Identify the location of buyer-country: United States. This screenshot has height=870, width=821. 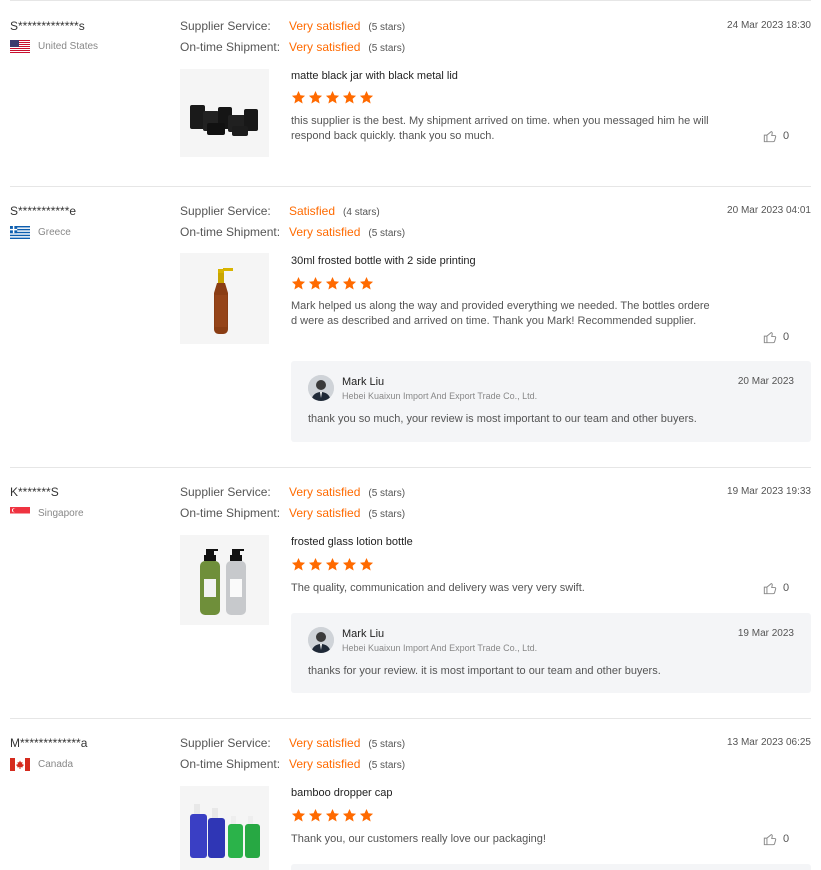
(54, 46).